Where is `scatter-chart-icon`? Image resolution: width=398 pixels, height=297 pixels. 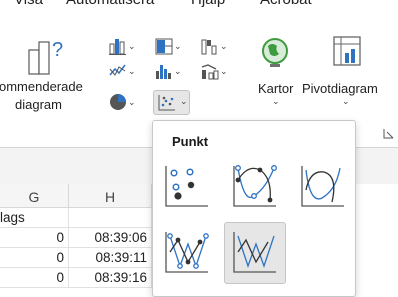
scatter-chart-icon is located at coordinates (166, 103).